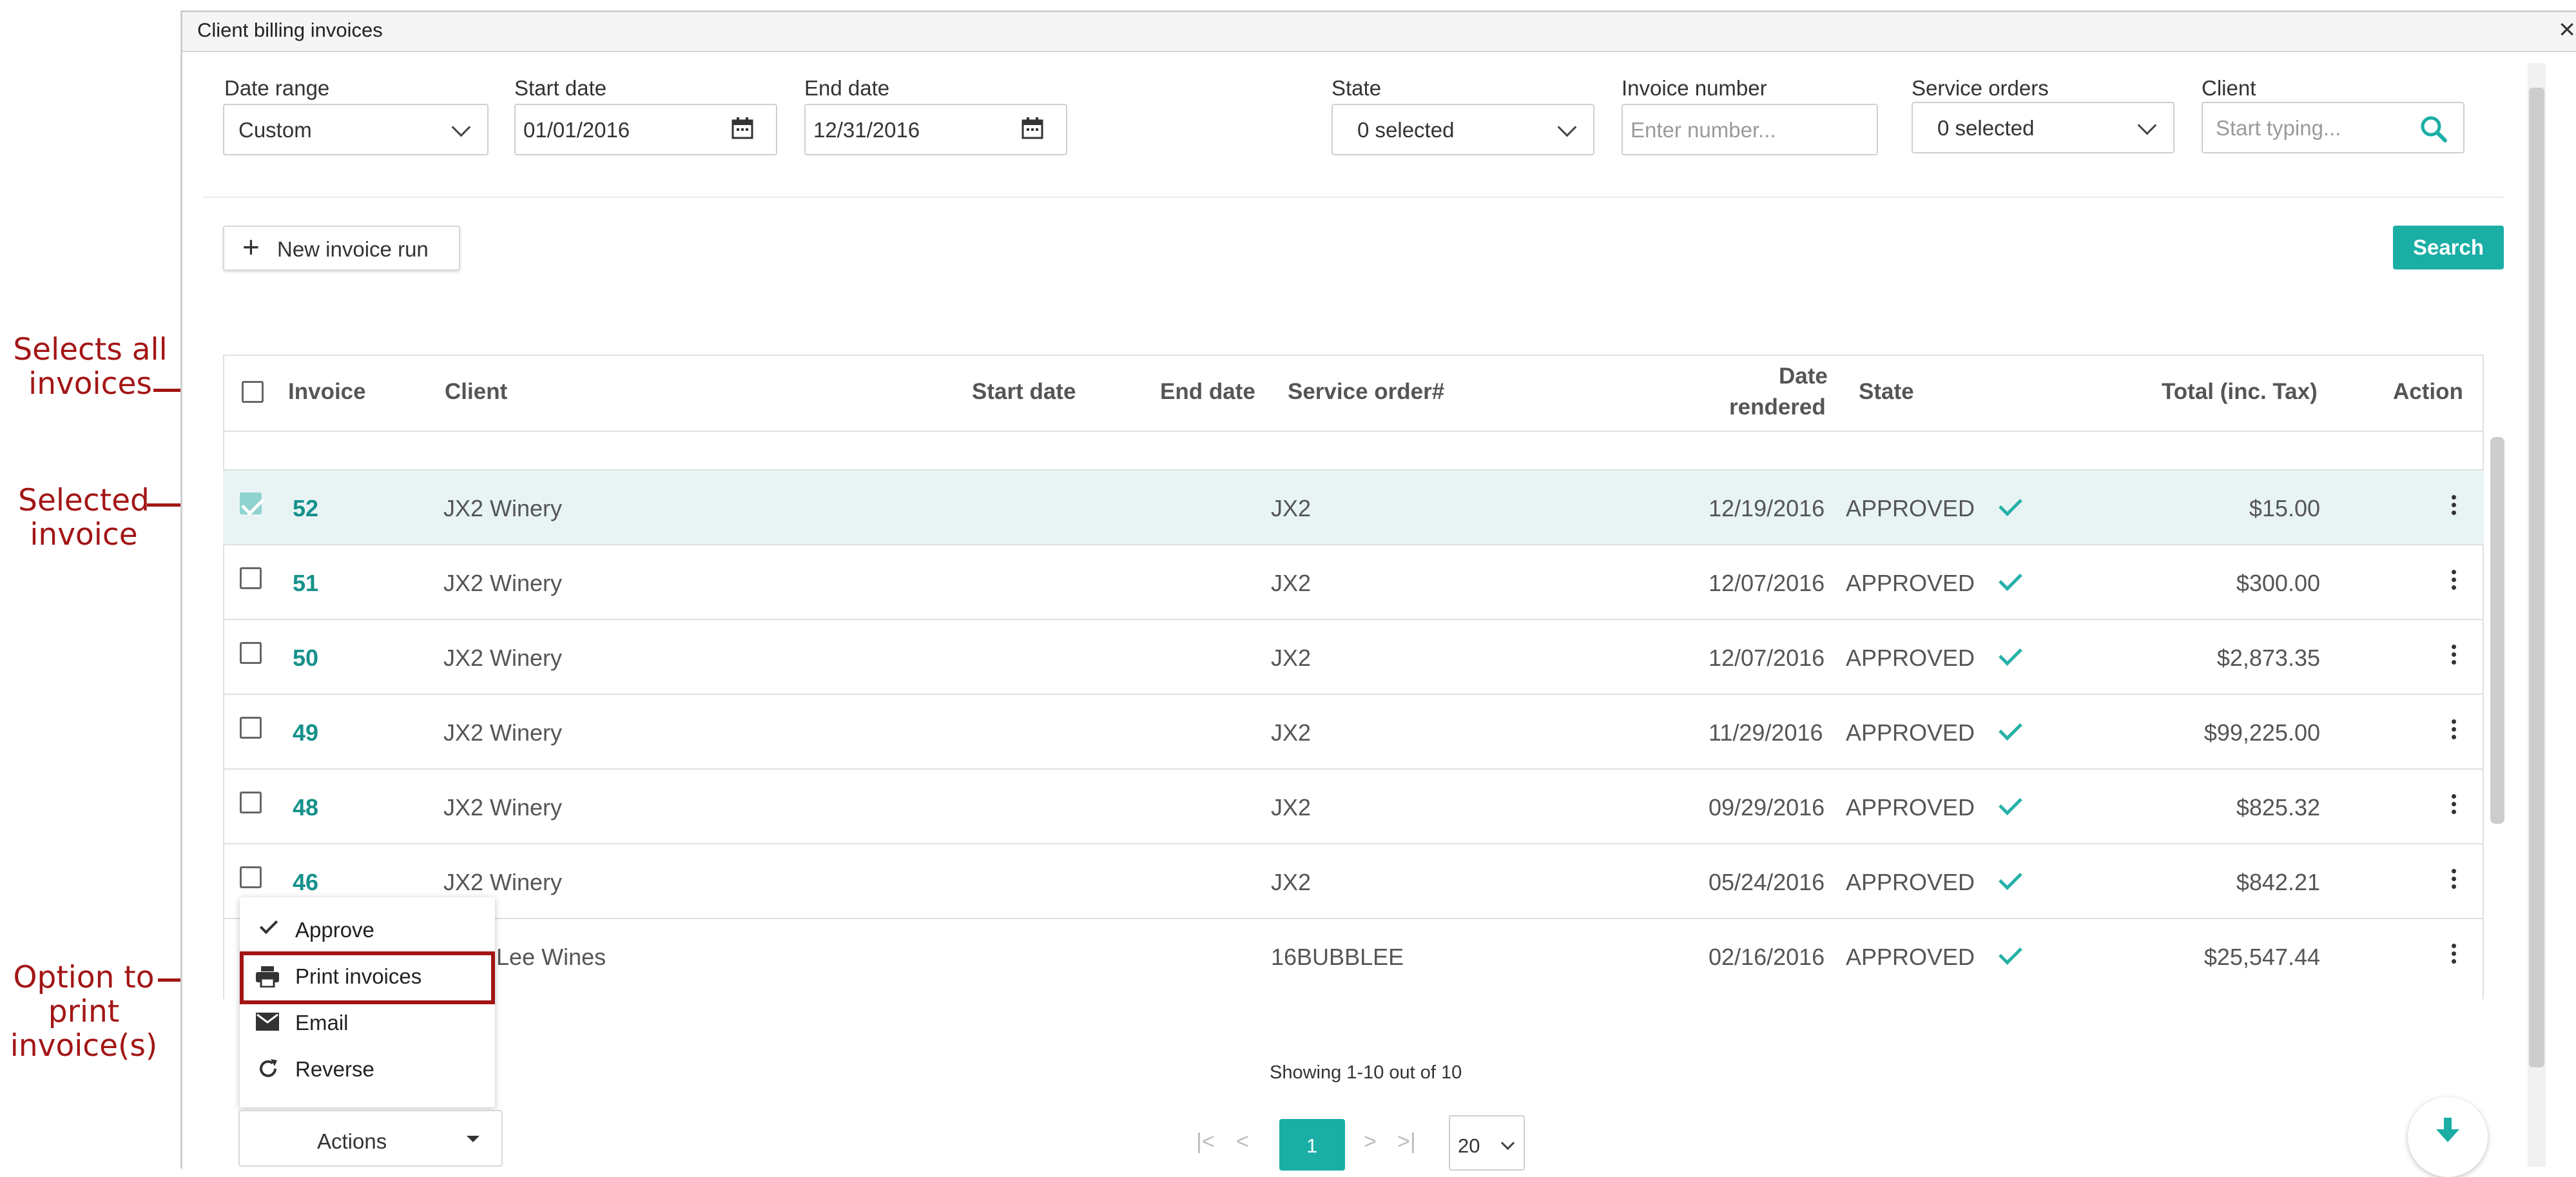 The width and height of the screenshot is (2576, 1177). What do you see at coordinates (1207, 392) in the screenshot?
I see `header-end-date: End date` at bounding box center [1207, 392].